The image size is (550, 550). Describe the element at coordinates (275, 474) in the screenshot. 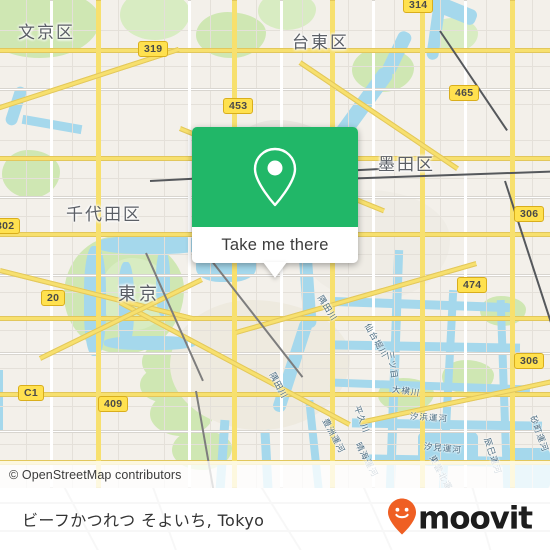

I see `map-attribution: © OpenStreetMap contributors` at that location.